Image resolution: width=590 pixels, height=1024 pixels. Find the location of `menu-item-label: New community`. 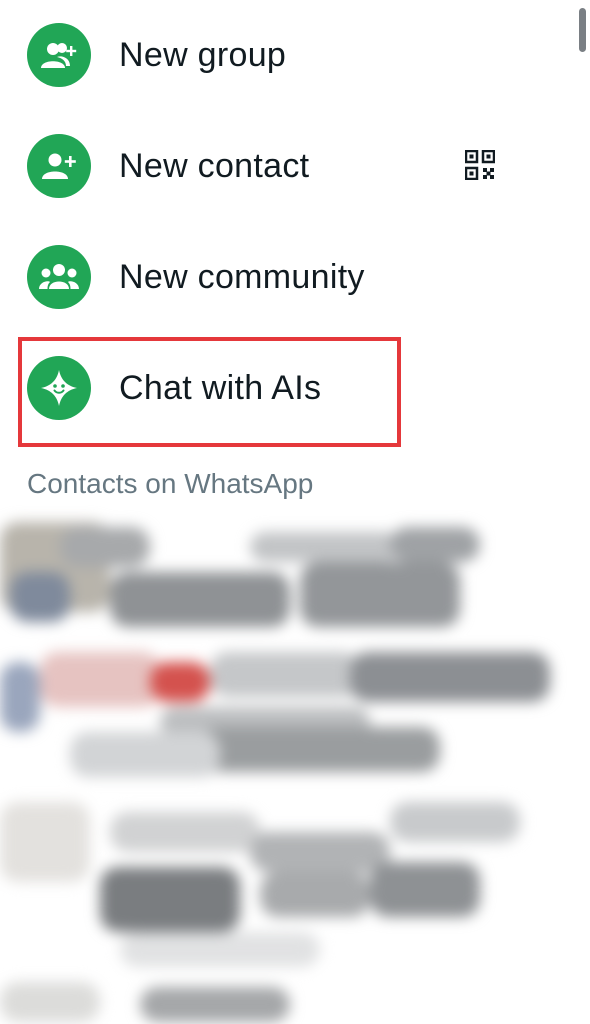

menu-item-label: New community is located at coordinates (242, 276).